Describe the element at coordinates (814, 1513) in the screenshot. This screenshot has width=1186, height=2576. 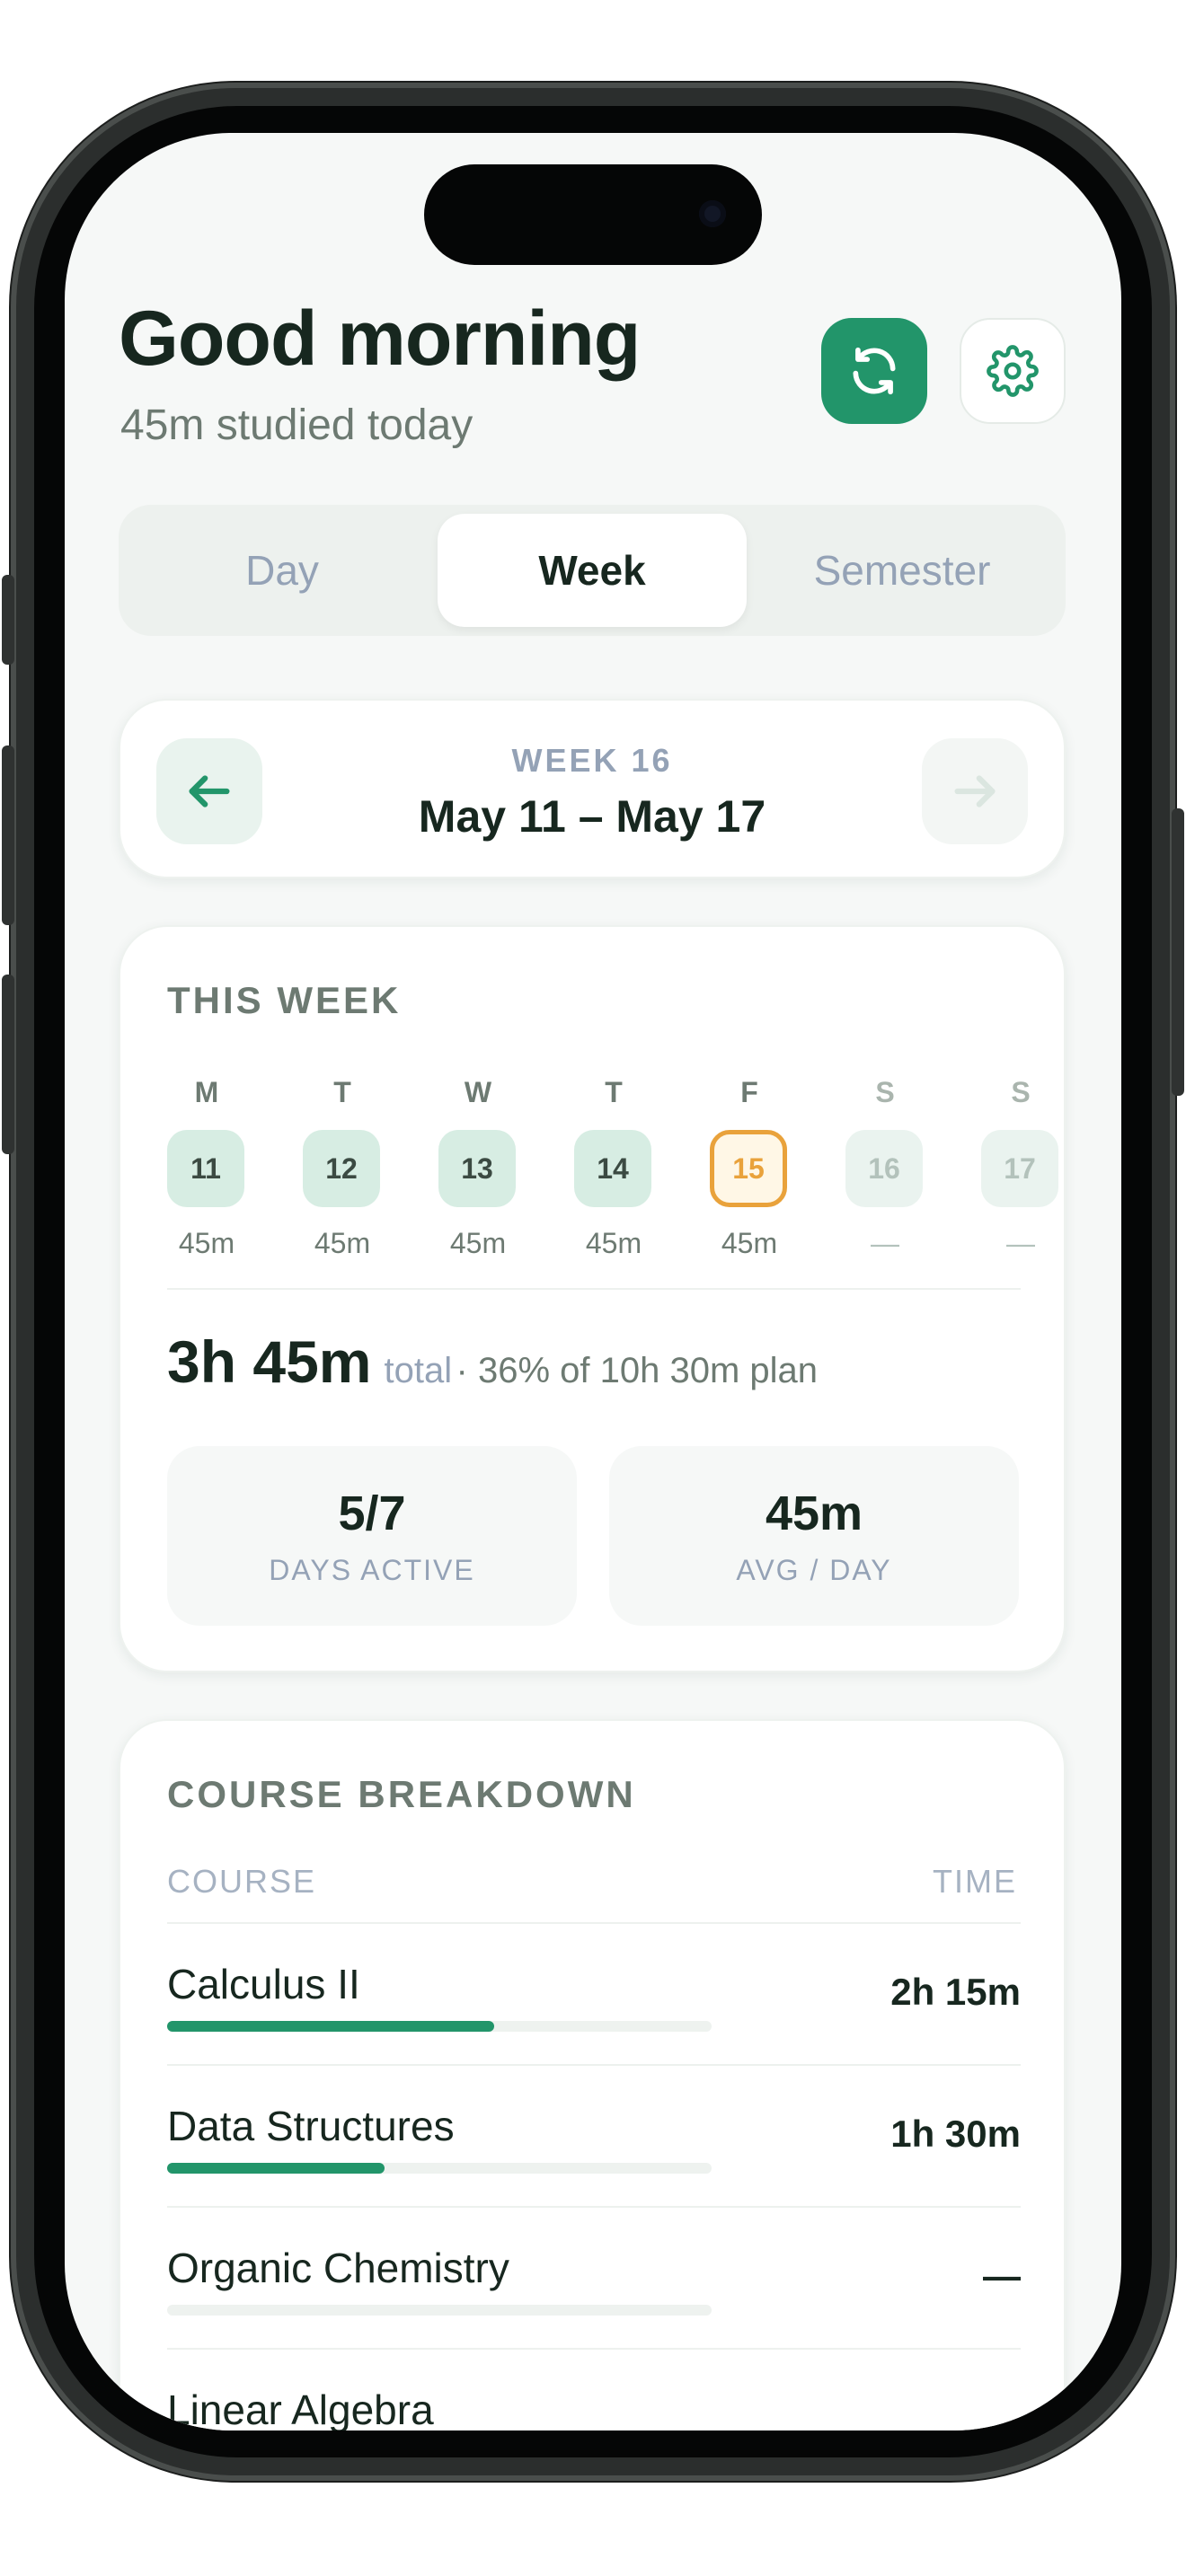
I see `stat-value: 45m` at that location.